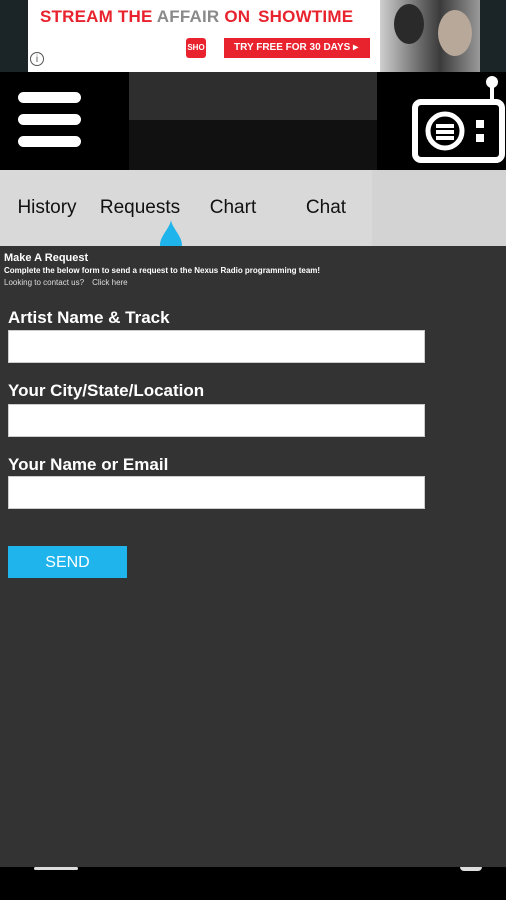  Describe the element at coordinates (216, 346) in the screenshot. I see `artist-track-input` at that location.